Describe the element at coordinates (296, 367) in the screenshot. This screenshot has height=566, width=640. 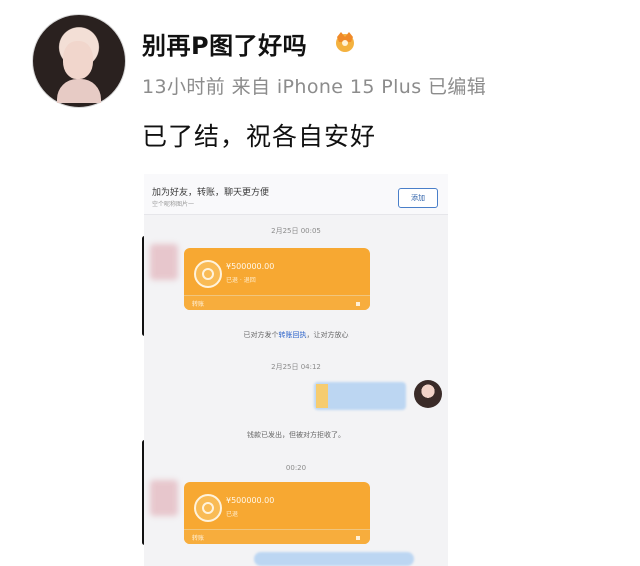
I see `timestamp: 2月25日 04:12` at that location.